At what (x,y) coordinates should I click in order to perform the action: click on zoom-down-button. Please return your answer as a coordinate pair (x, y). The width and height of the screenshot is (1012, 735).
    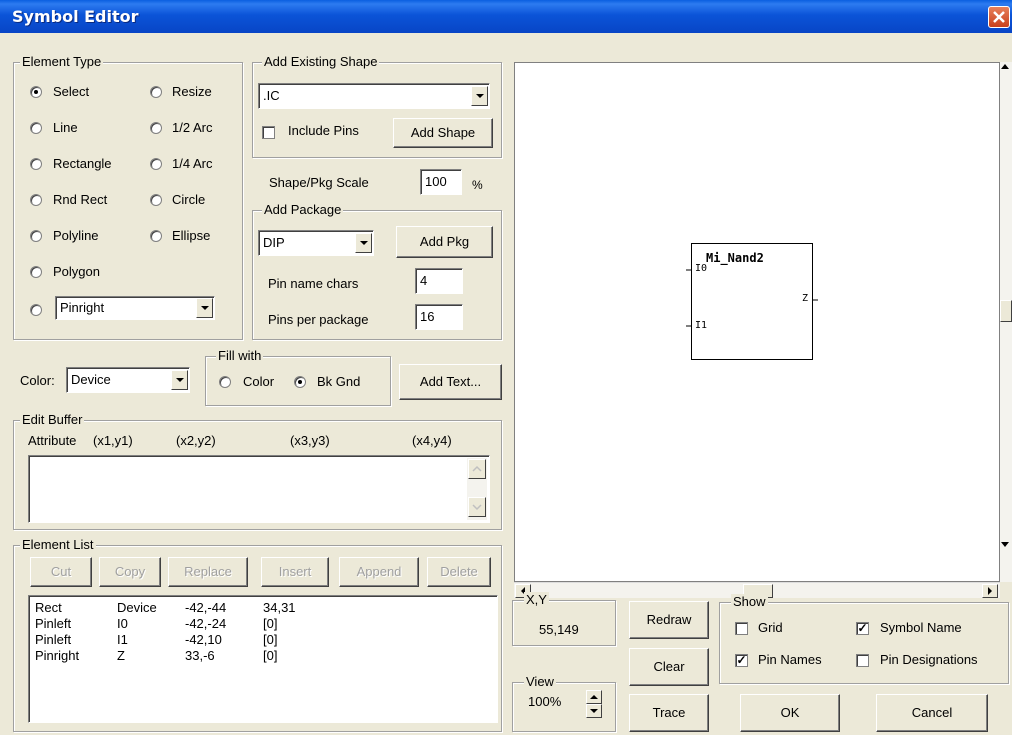
    Looking at the image, I should click on (594, 711).